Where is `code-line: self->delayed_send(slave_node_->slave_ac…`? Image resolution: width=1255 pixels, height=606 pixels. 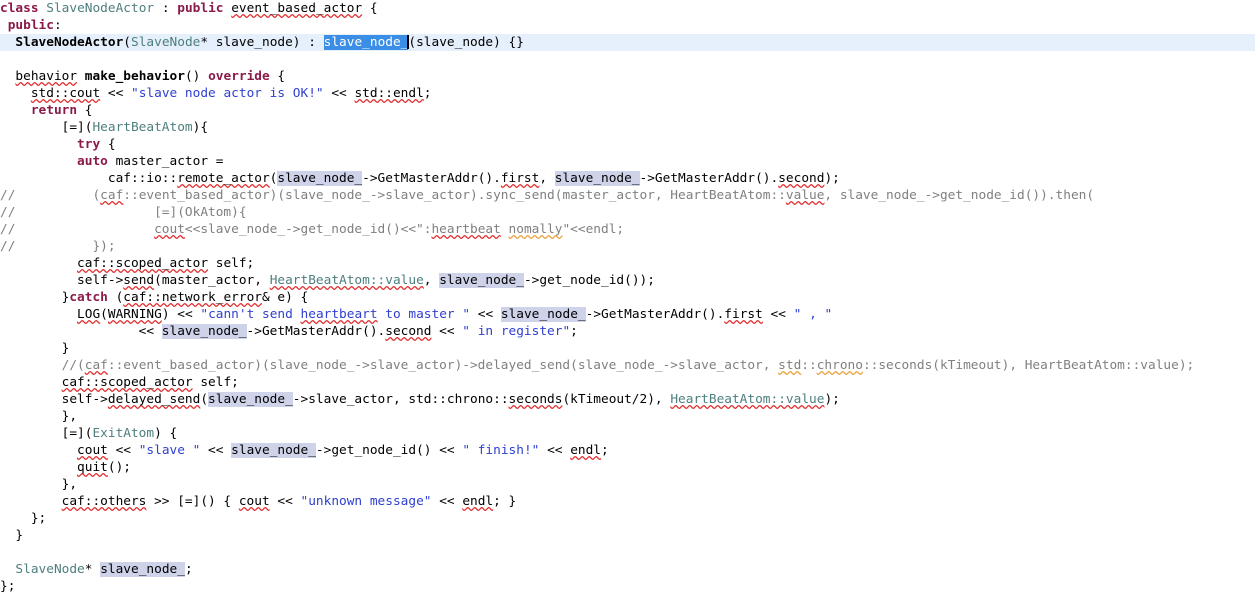
code-line: self->delayed_send(slave_node_->slave_ac… is located at coordinates (627, 399).